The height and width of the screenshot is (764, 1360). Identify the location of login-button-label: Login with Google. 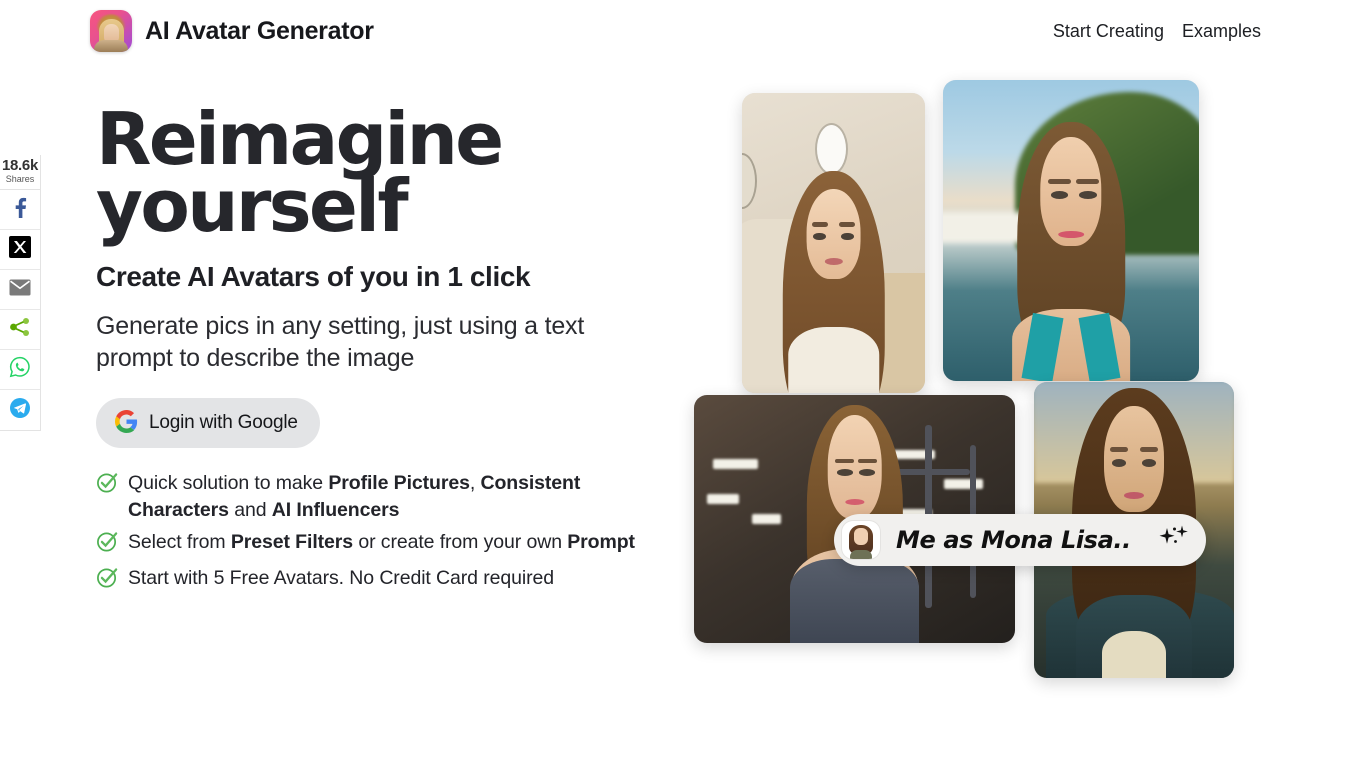
(223, 422).